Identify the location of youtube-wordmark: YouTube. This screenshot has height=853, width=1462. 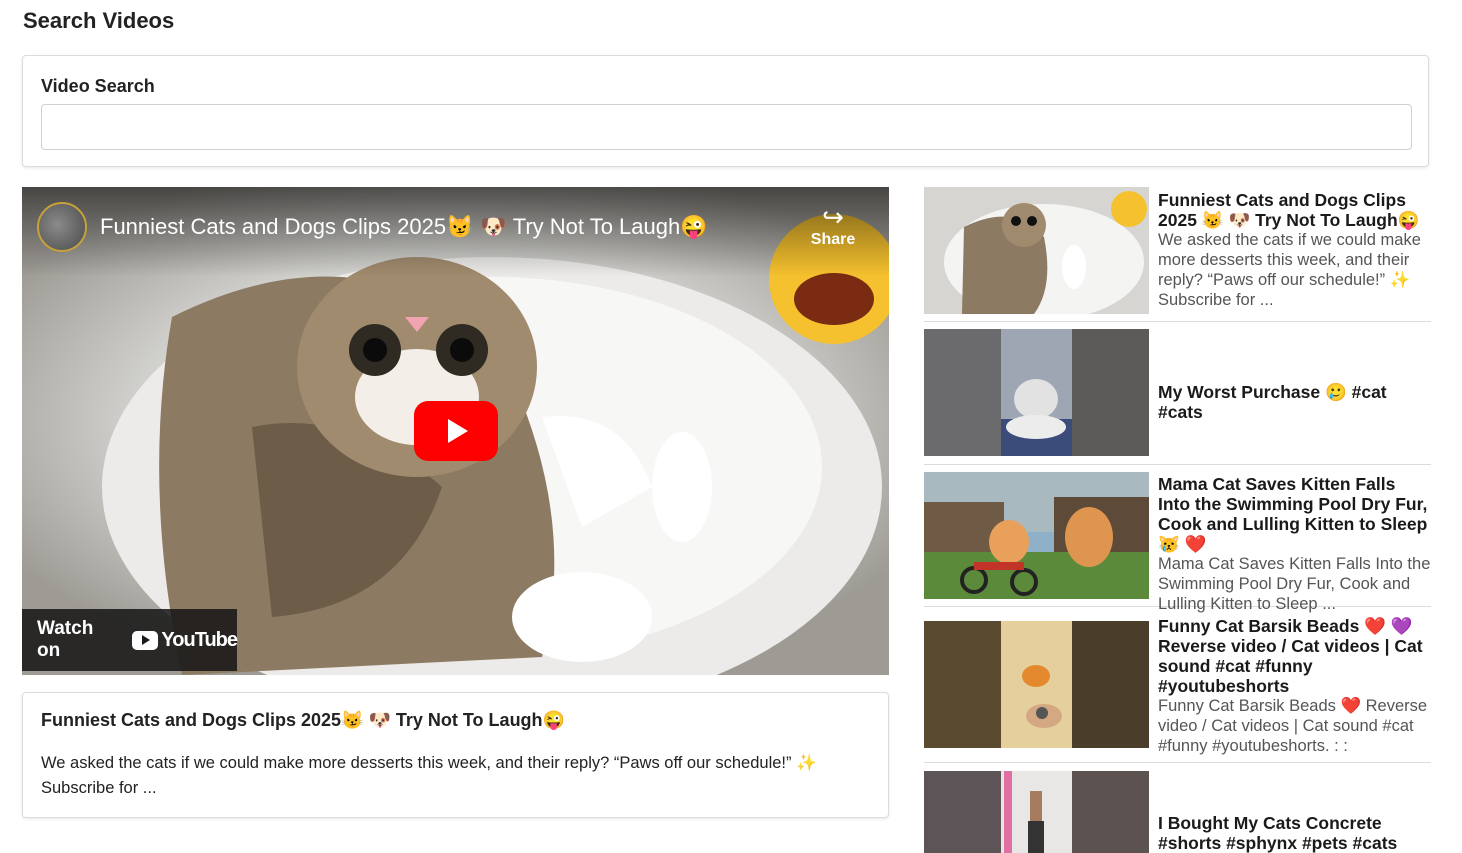
(199, 639).